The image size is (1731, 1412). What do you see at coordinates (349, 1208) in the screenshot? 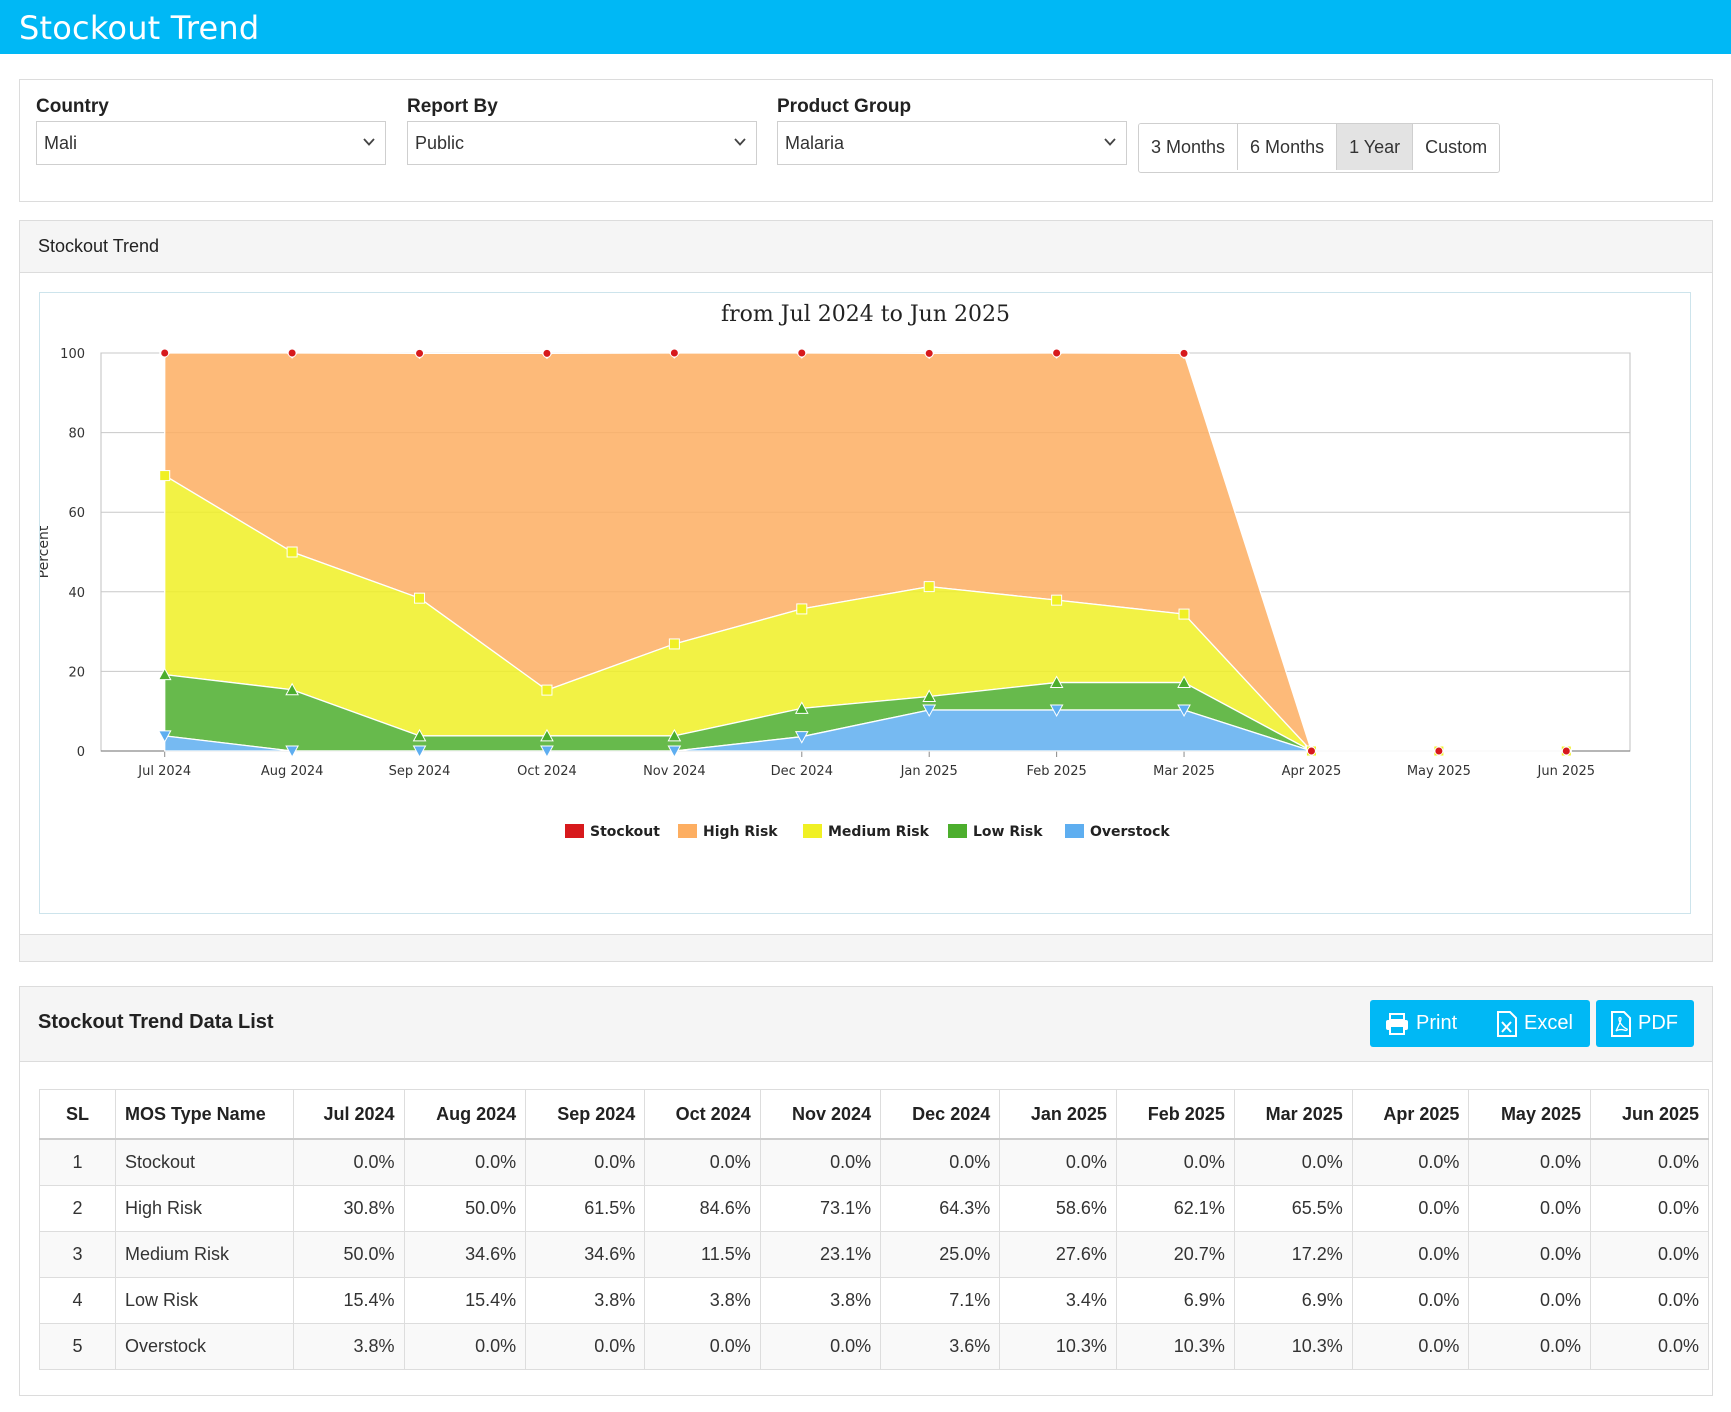
I see `table-cell: 30.8%` at bounding box center [349, 1208].